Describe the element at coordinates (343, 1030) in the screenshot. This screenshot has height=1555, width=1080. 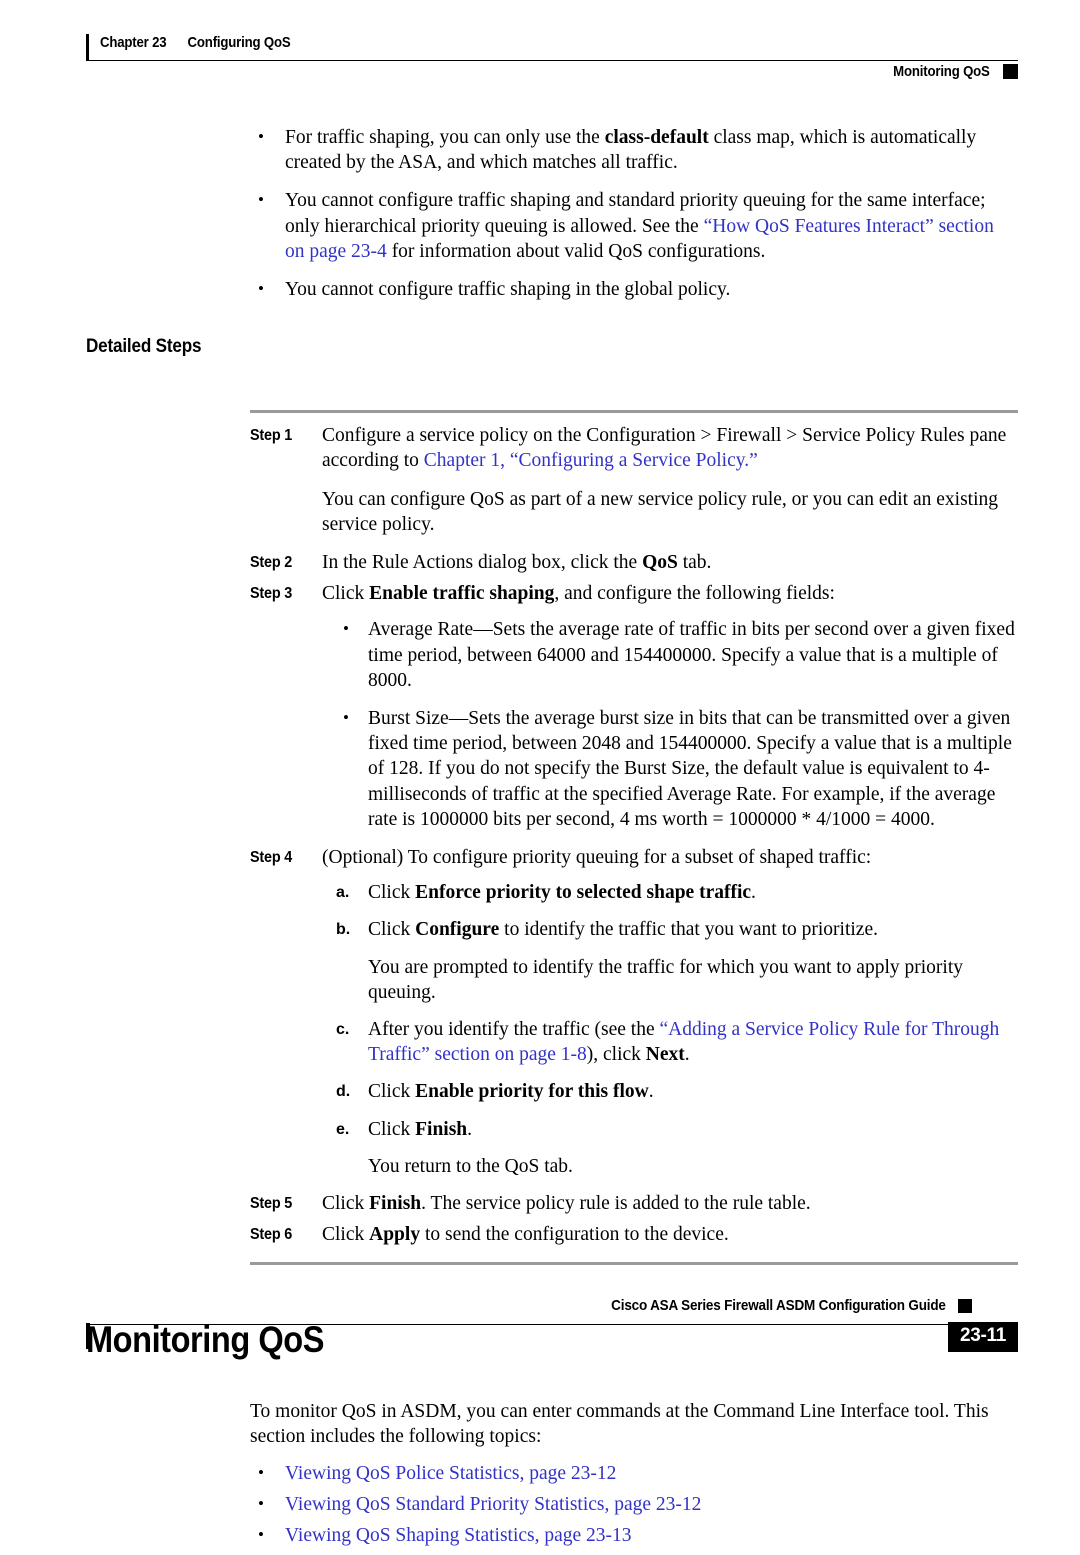
I see `substep-marker: c.` at that location.